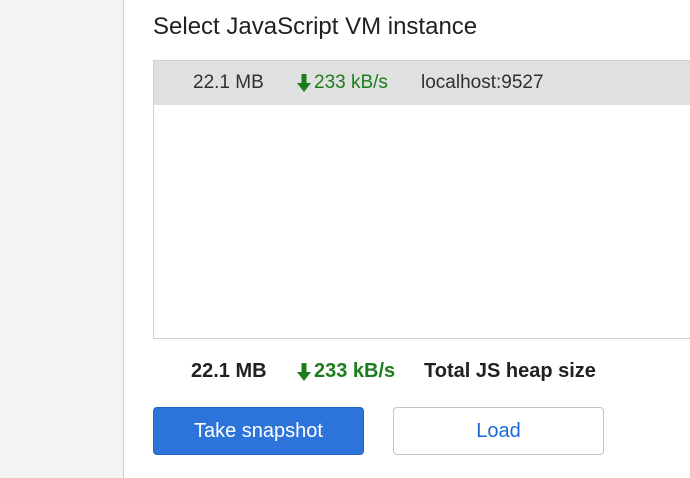  I want to click on page-title: Select JavaScript VM instance, so click(315, 26).